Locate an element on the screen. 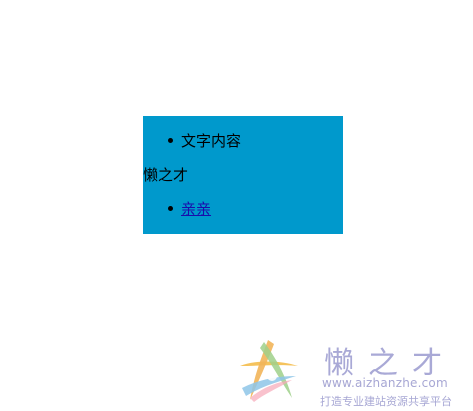 This screenshot has height=411, width=473. content-box: 文字内容 懒之才 亲亲 is located at coordinates (243, 175).